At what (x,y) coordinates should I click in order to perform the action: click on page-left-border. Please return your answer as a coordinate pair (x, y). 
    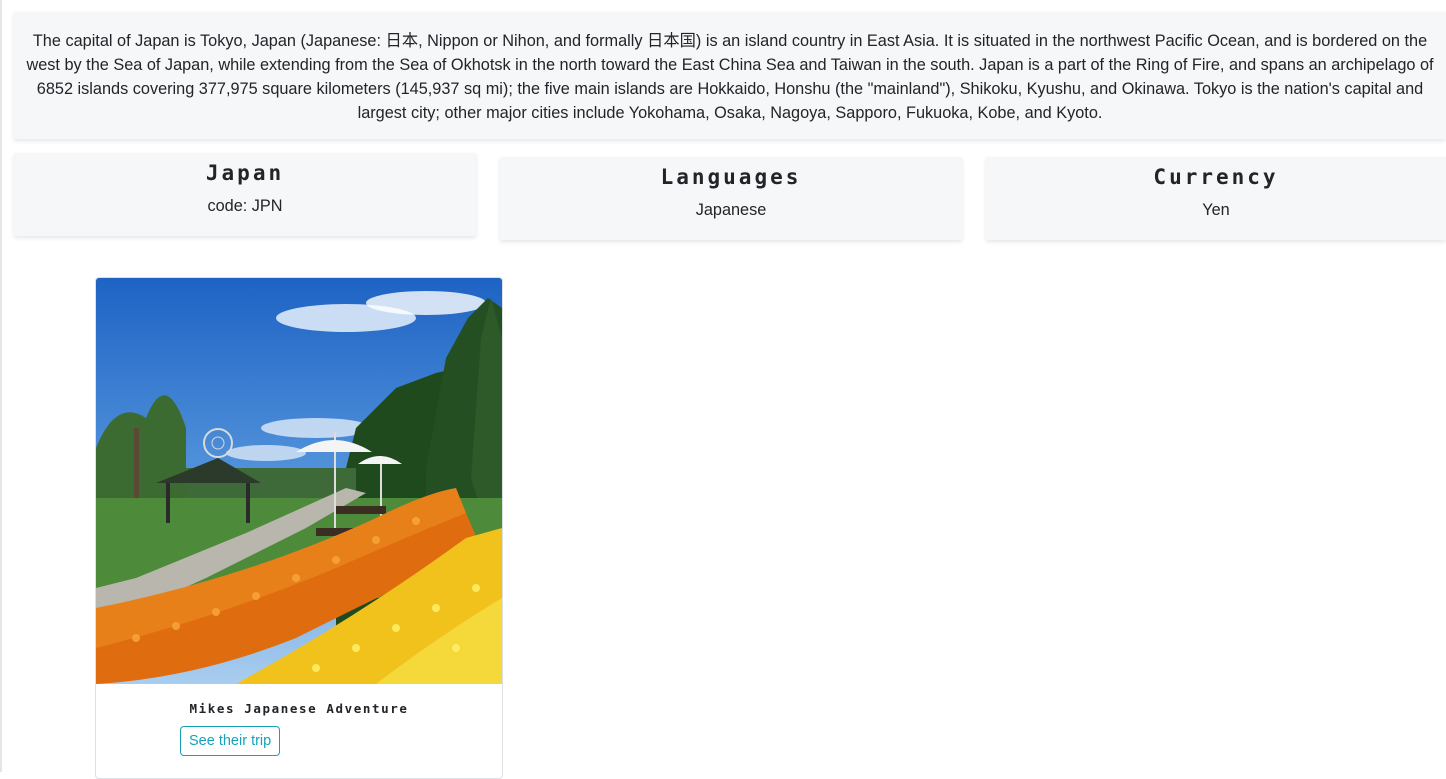
    Looking at the image, I should click on (1, 386).